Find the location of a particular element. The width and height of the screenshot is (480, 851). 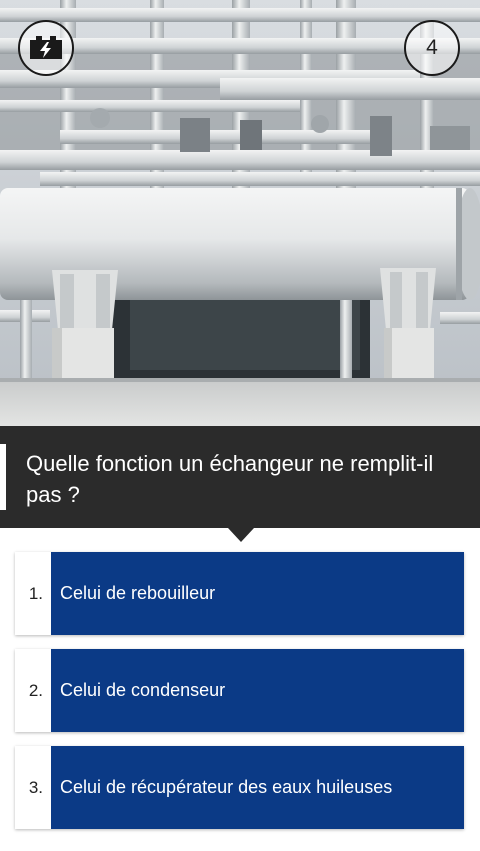

answer-number: 3. is located at coordinates (33, 787).